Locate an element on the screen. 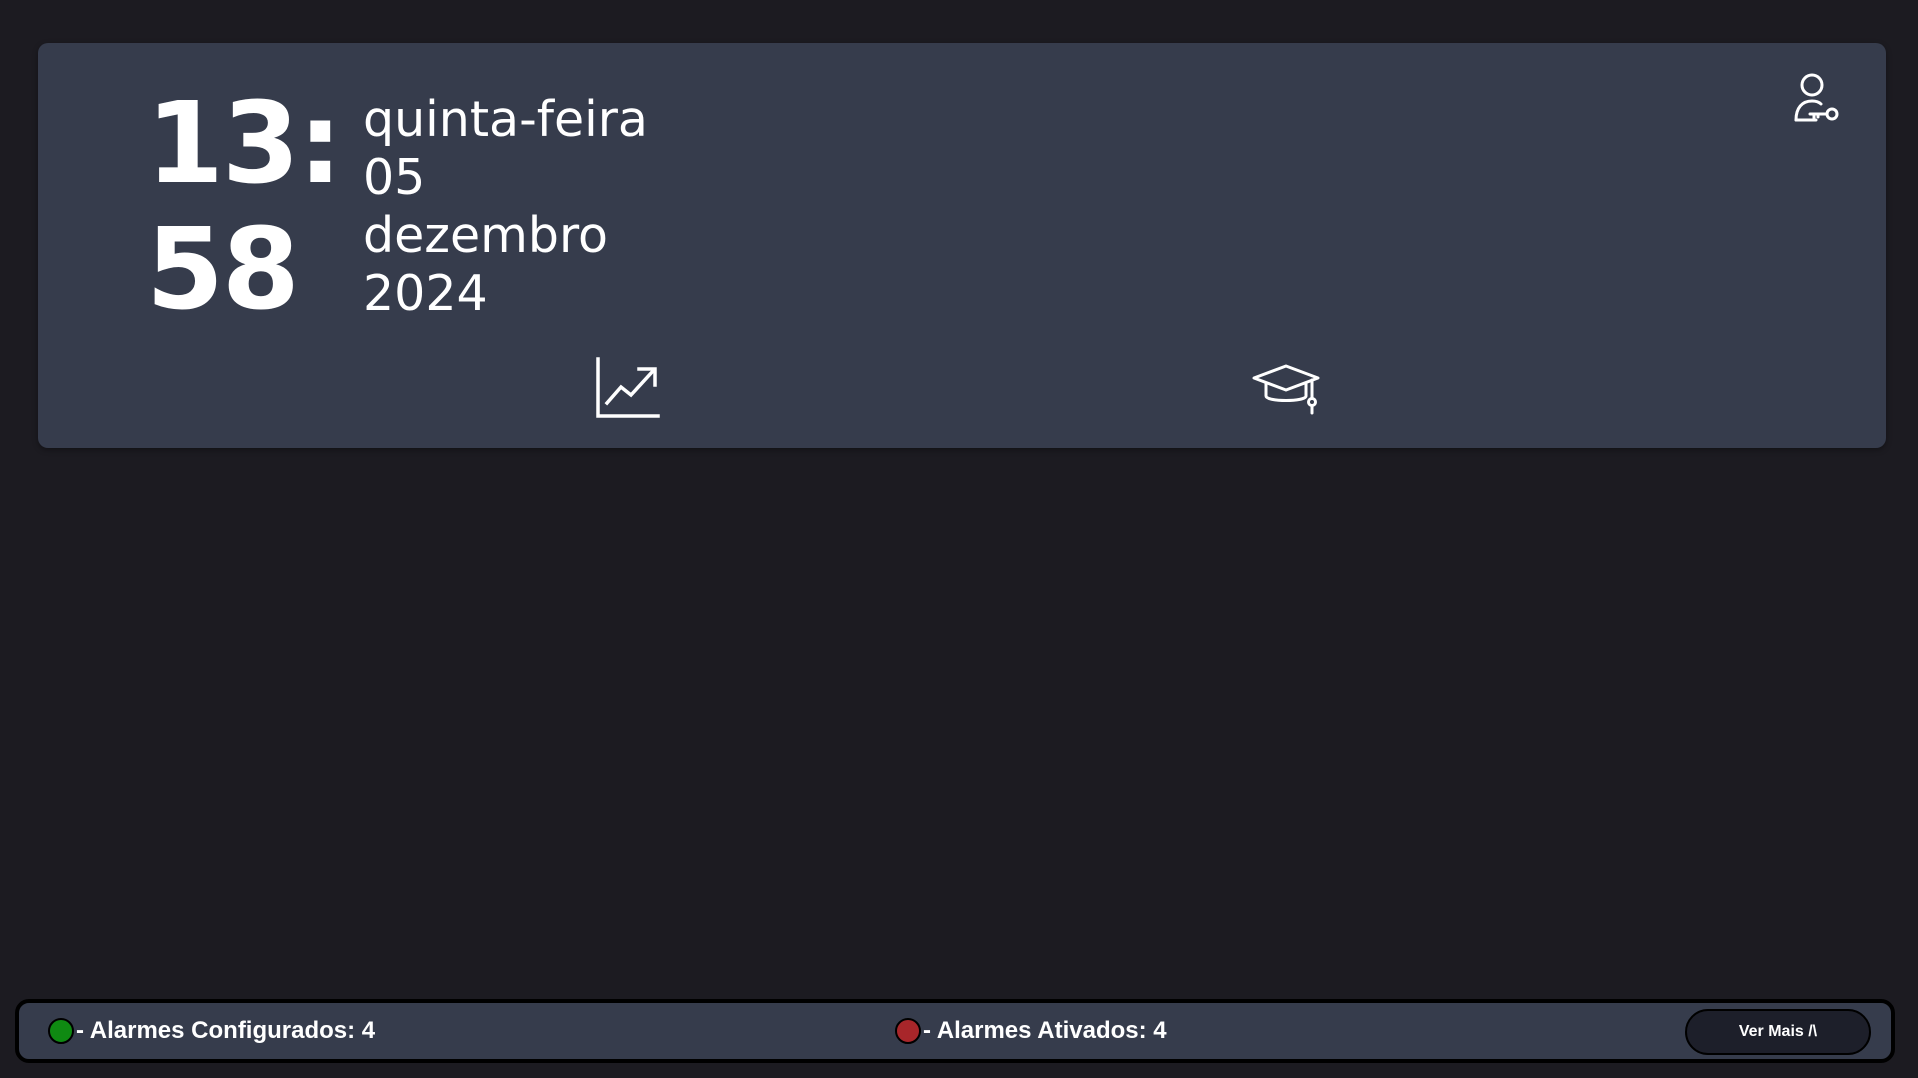 The height and width of the screenshot is (1078, 1918). graduation-cap-icon is located at coordinates (1286, 389).